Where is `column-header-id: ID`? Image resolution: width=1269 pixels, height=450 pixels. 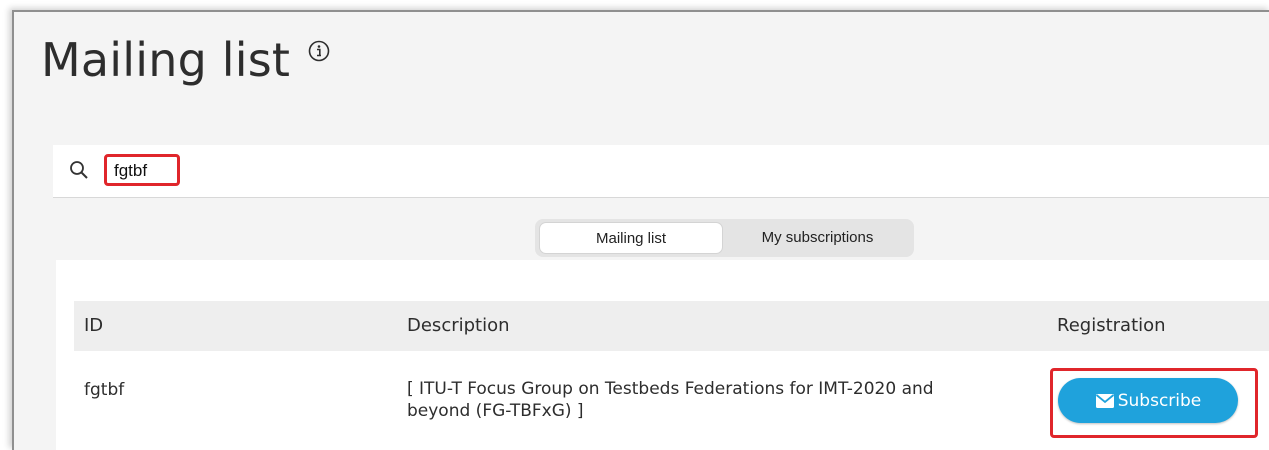 column-header-id: ID is located at coordinates (94, 325).